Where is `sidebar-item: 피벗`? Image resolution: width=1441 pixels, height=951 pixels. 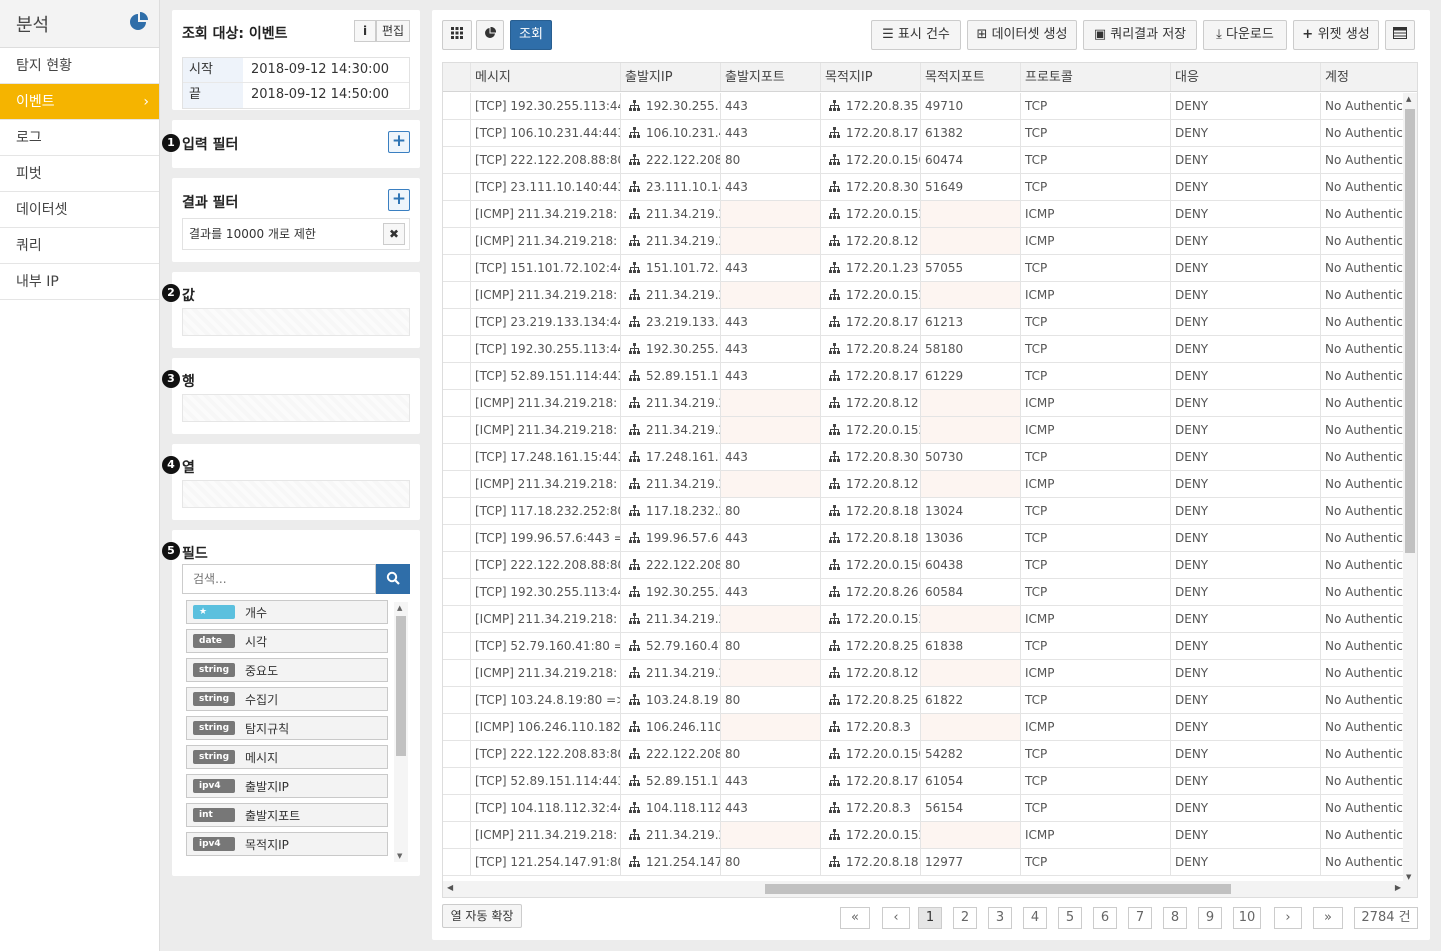 sidebar-item: 피벗 is located at coordinates (79, 174).